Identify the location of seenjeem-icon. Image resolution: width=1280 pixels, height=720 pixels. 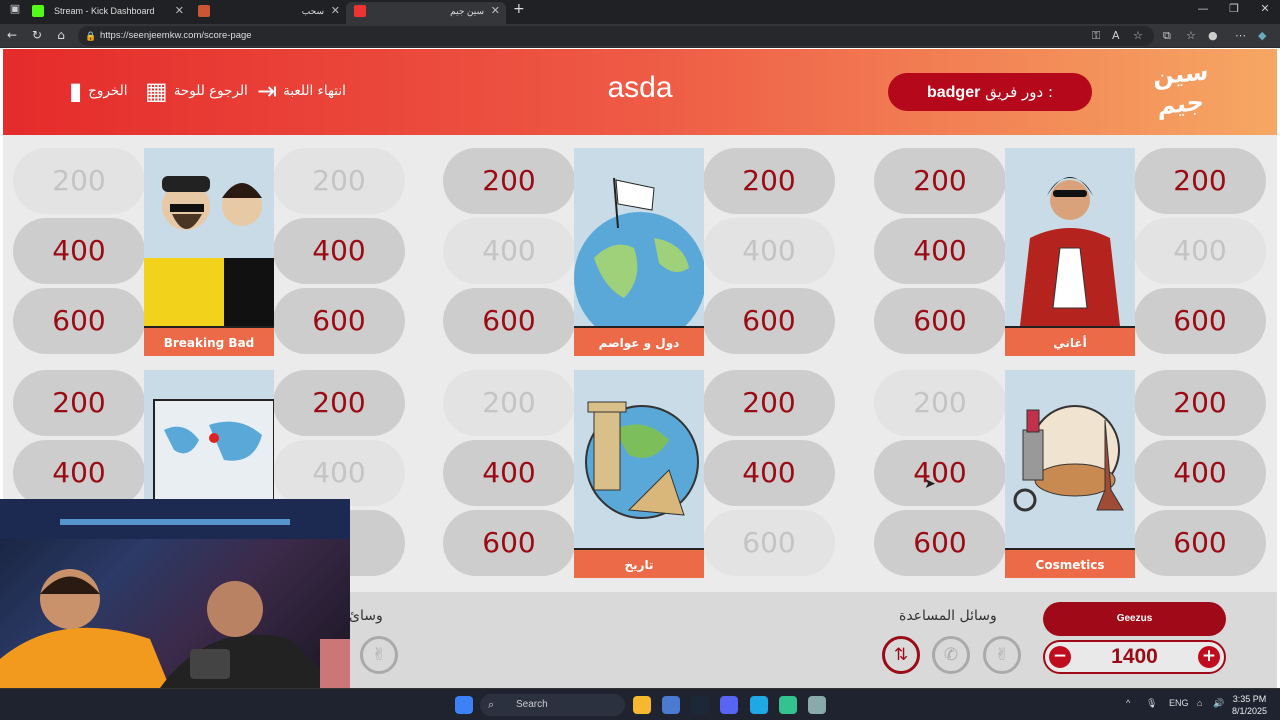
(360, 11).